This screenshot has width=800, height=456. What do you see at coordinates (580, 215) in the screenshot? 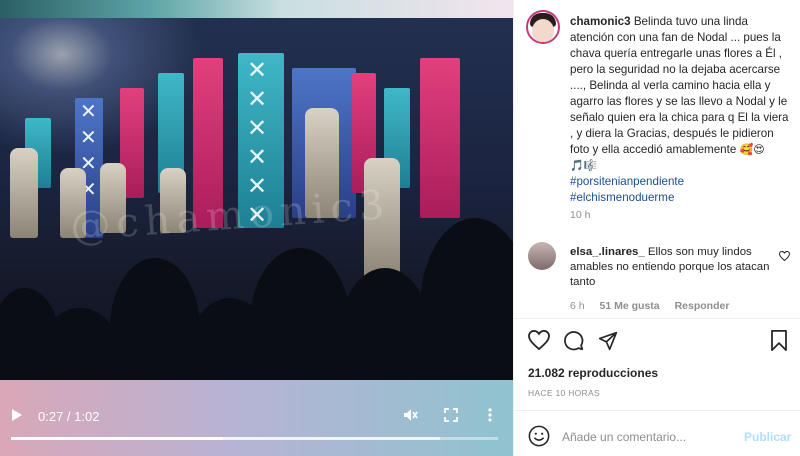
I see `post-time: 10 h` at bounding box center [580, 215].